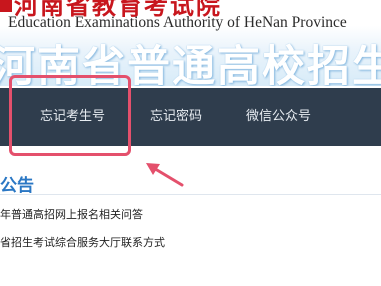 The image size is (381, 286). Describe the element at coordinates (17, 186) in the screenshot. I see `announcements-title: 公告` at that location.